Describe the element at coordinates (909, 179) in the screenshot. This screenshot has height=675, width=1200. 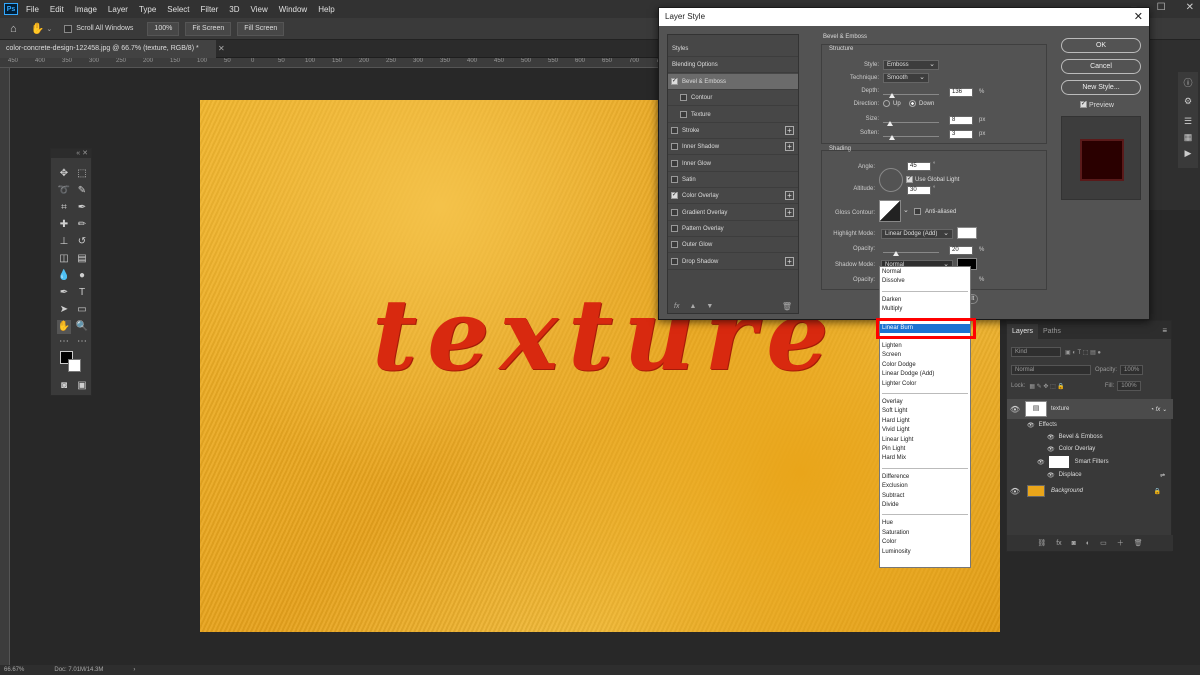
I see `global-light-checkbox: ✓` at that location.